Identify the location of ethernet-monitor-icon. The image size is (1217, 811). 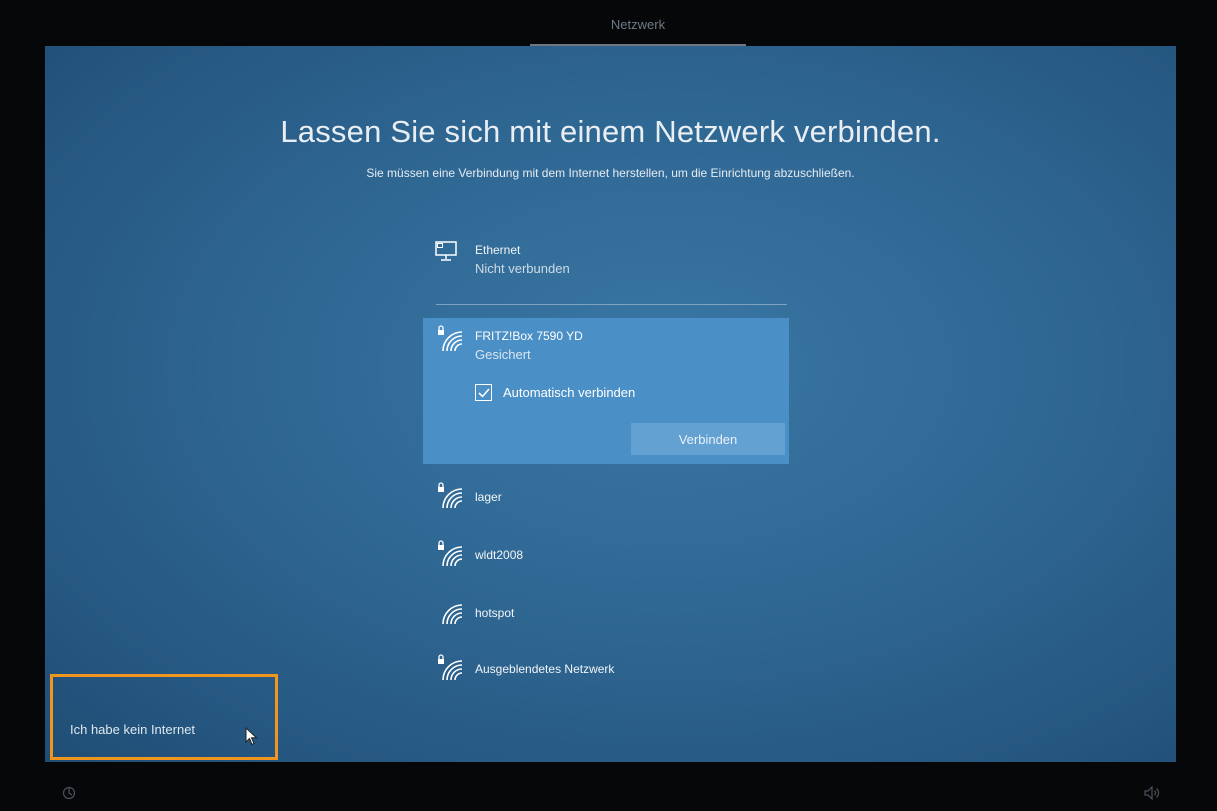
(446, 251).